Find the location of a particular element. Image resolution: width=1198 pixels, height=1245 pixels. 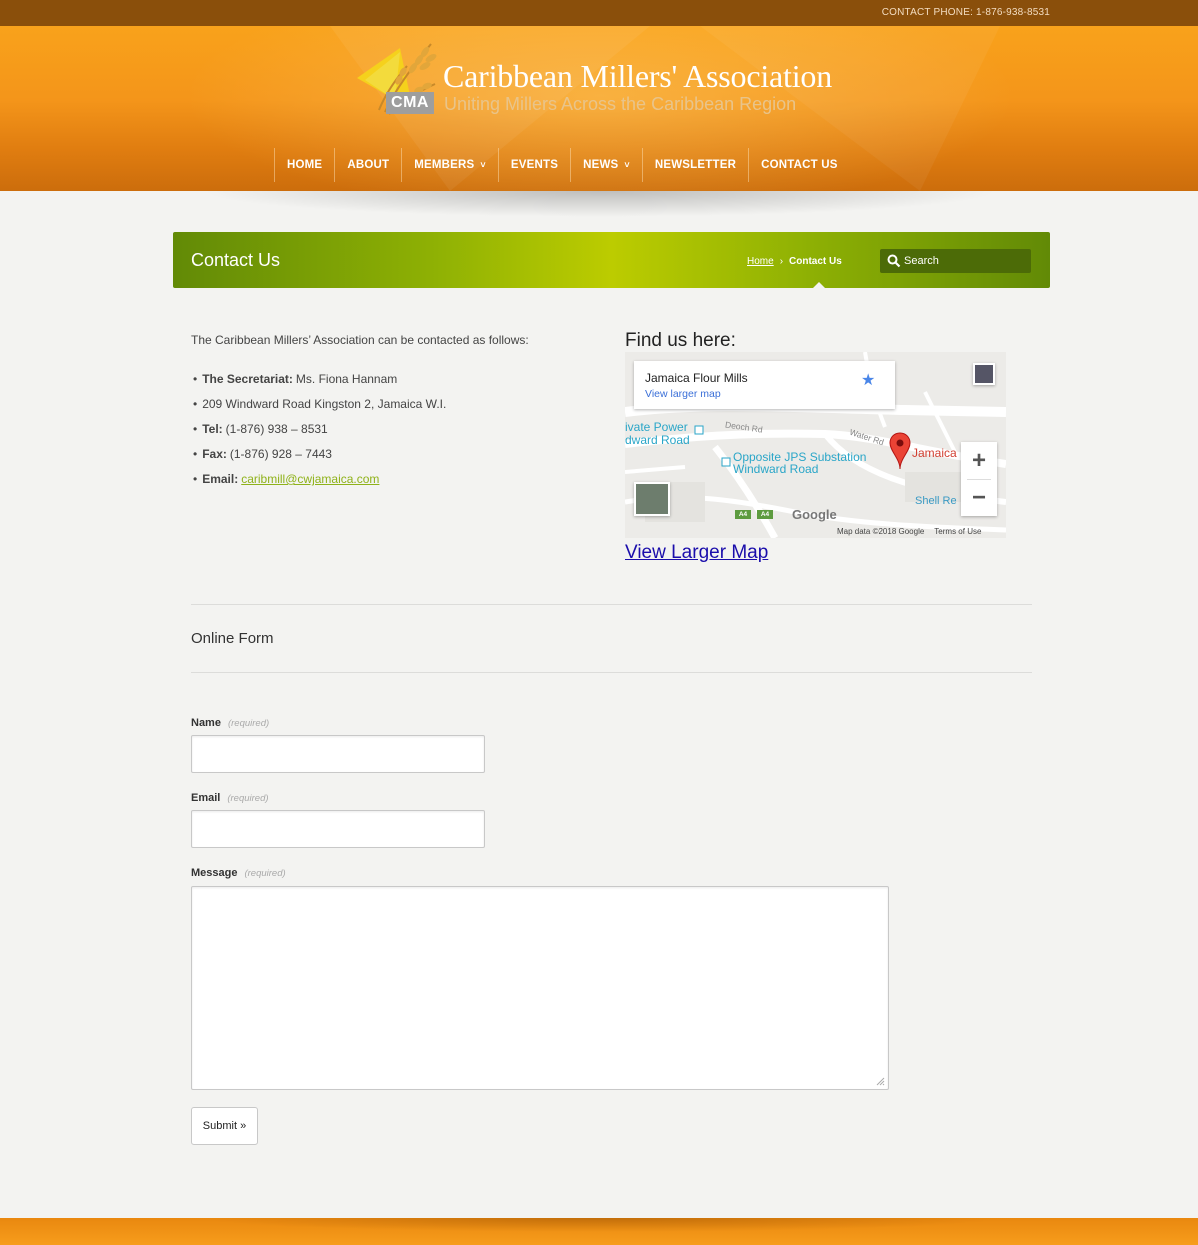

map-attribution: Map data ©2018 Google Terms of Use is located at coordinates (909, 531).